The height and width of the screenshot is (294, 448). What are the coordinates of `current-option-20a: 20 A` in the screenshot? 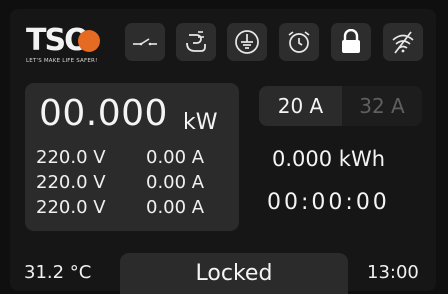 It's located at (300, 106).